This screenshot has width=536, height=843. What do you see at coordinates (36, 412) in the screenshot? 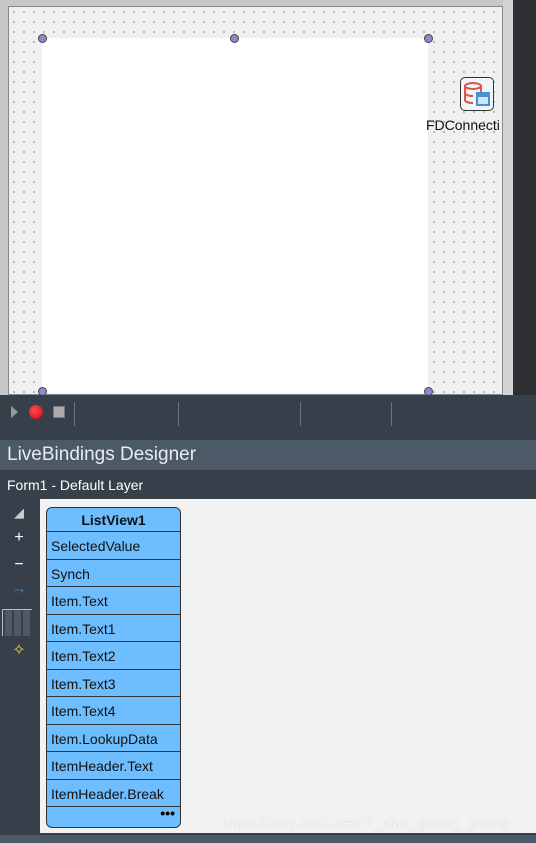
I see `record-icon` at bounding box center [36, 412].